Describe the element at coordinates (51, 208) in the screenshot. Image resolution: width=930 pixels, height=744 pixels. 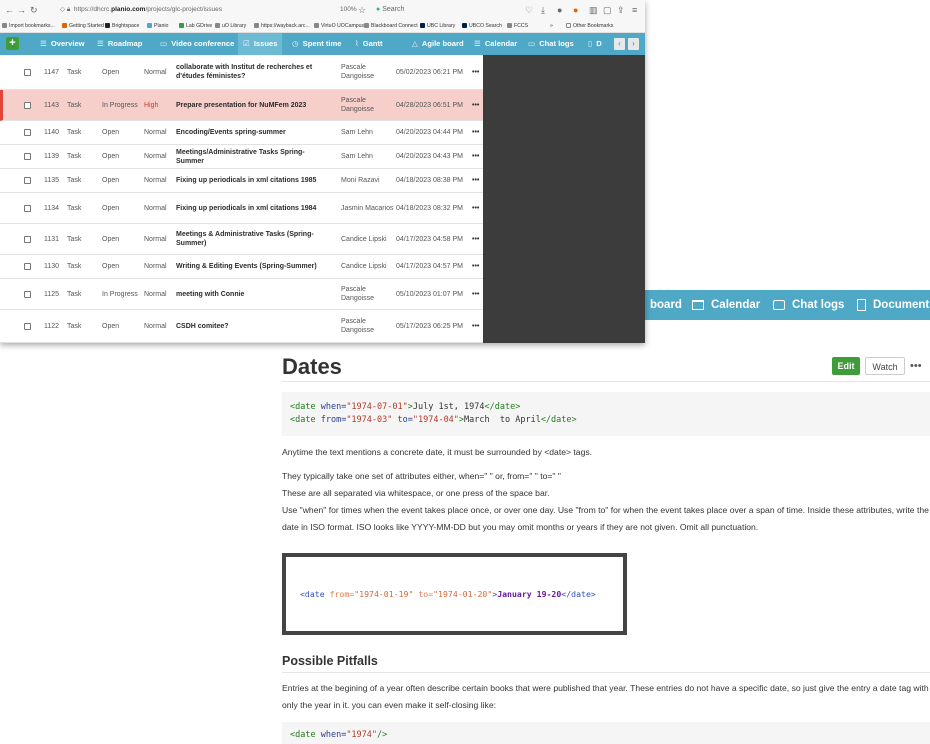
I see `issue-id: 1134` at that location.